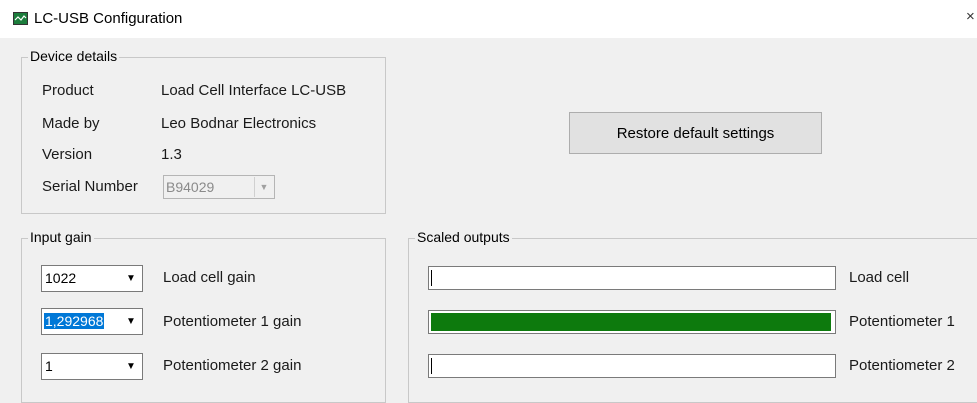 Image resolution: width=977 pixels, height=403 pixels. I want to click on potentiometer-1-gain-label: Potentiometer 1 gain, so click(232, 321).